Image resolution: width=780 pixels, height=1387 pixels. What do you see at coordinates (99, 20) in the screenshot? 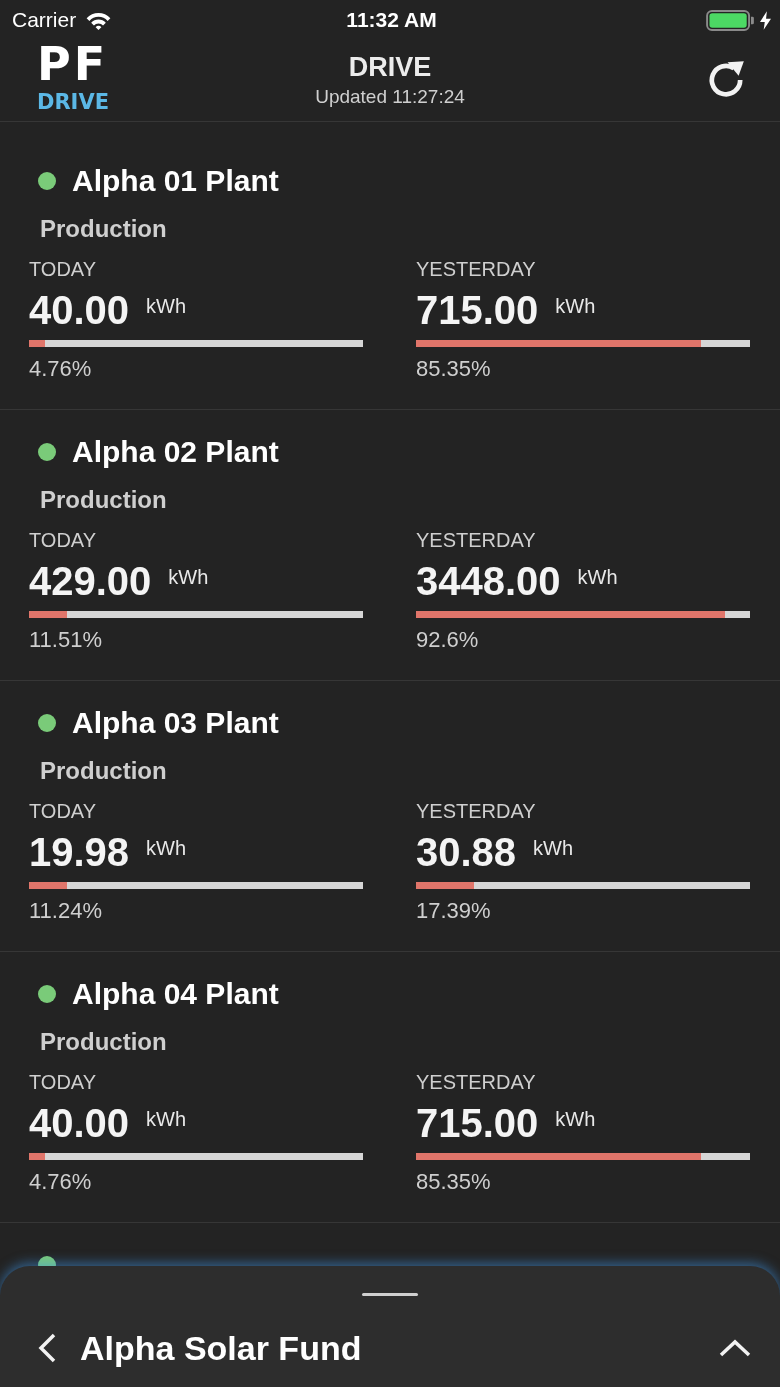
I see `wifi-icon` at bounding box center [99, 20].